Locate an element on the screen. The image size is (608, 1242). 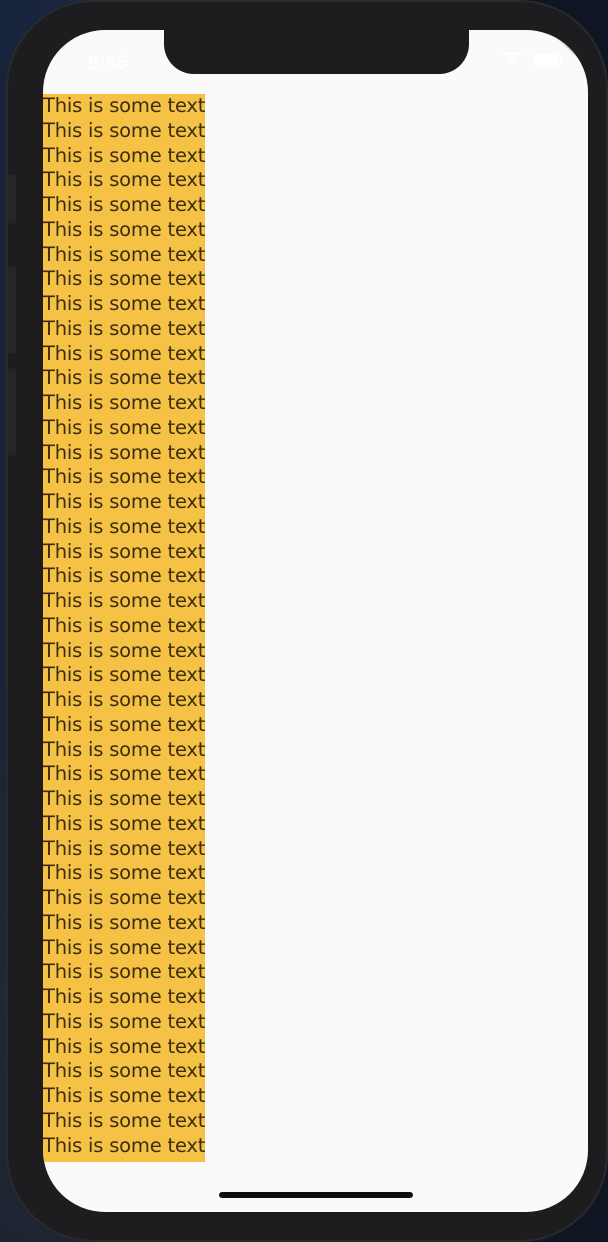
home-indicator is located at coordinates (316, 1195).